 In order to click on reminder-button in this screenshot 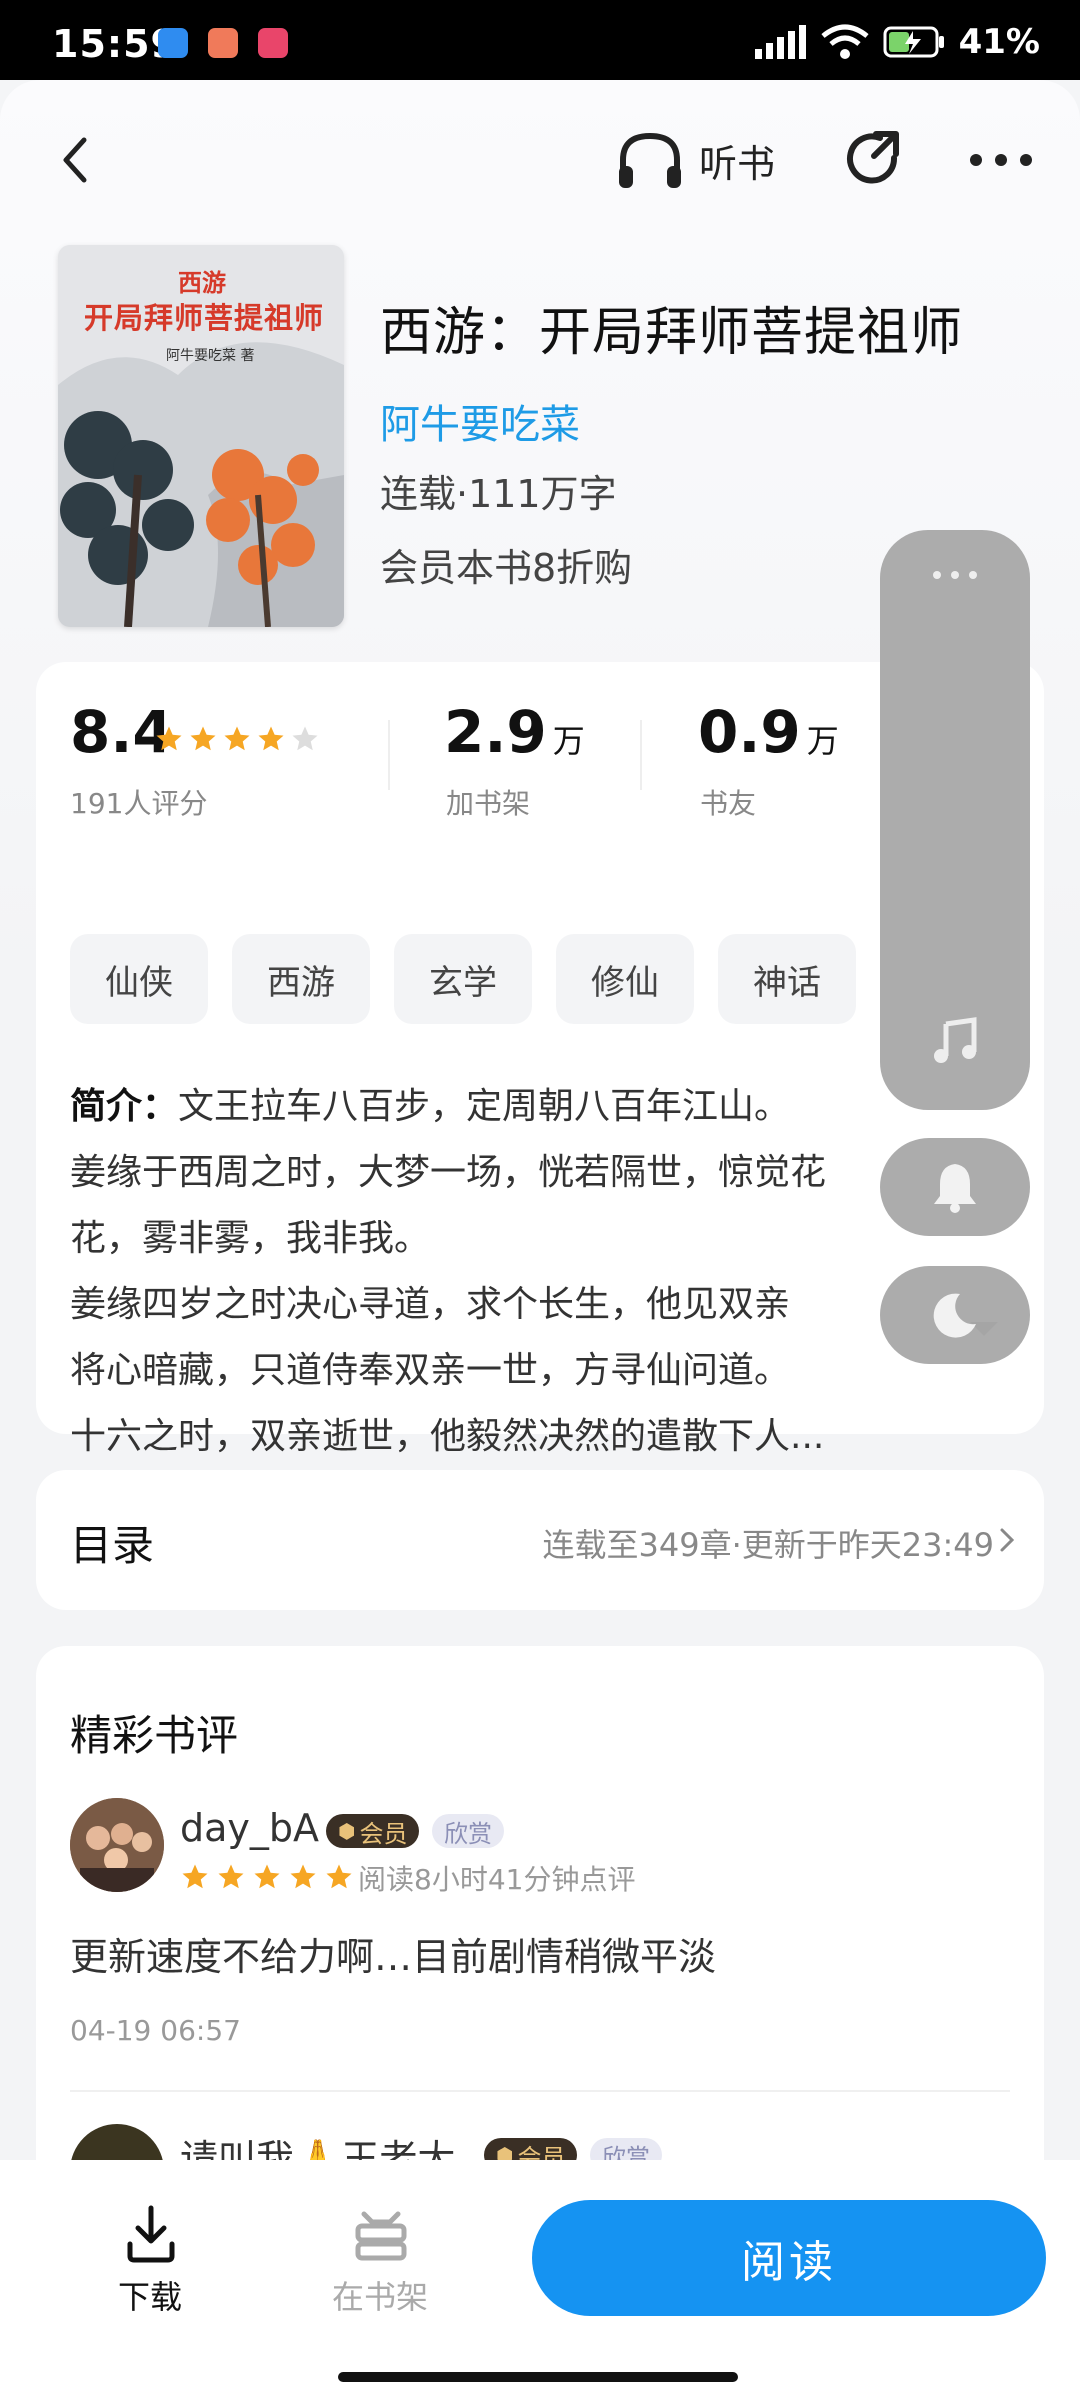, I will do `click(955, 1187)`.